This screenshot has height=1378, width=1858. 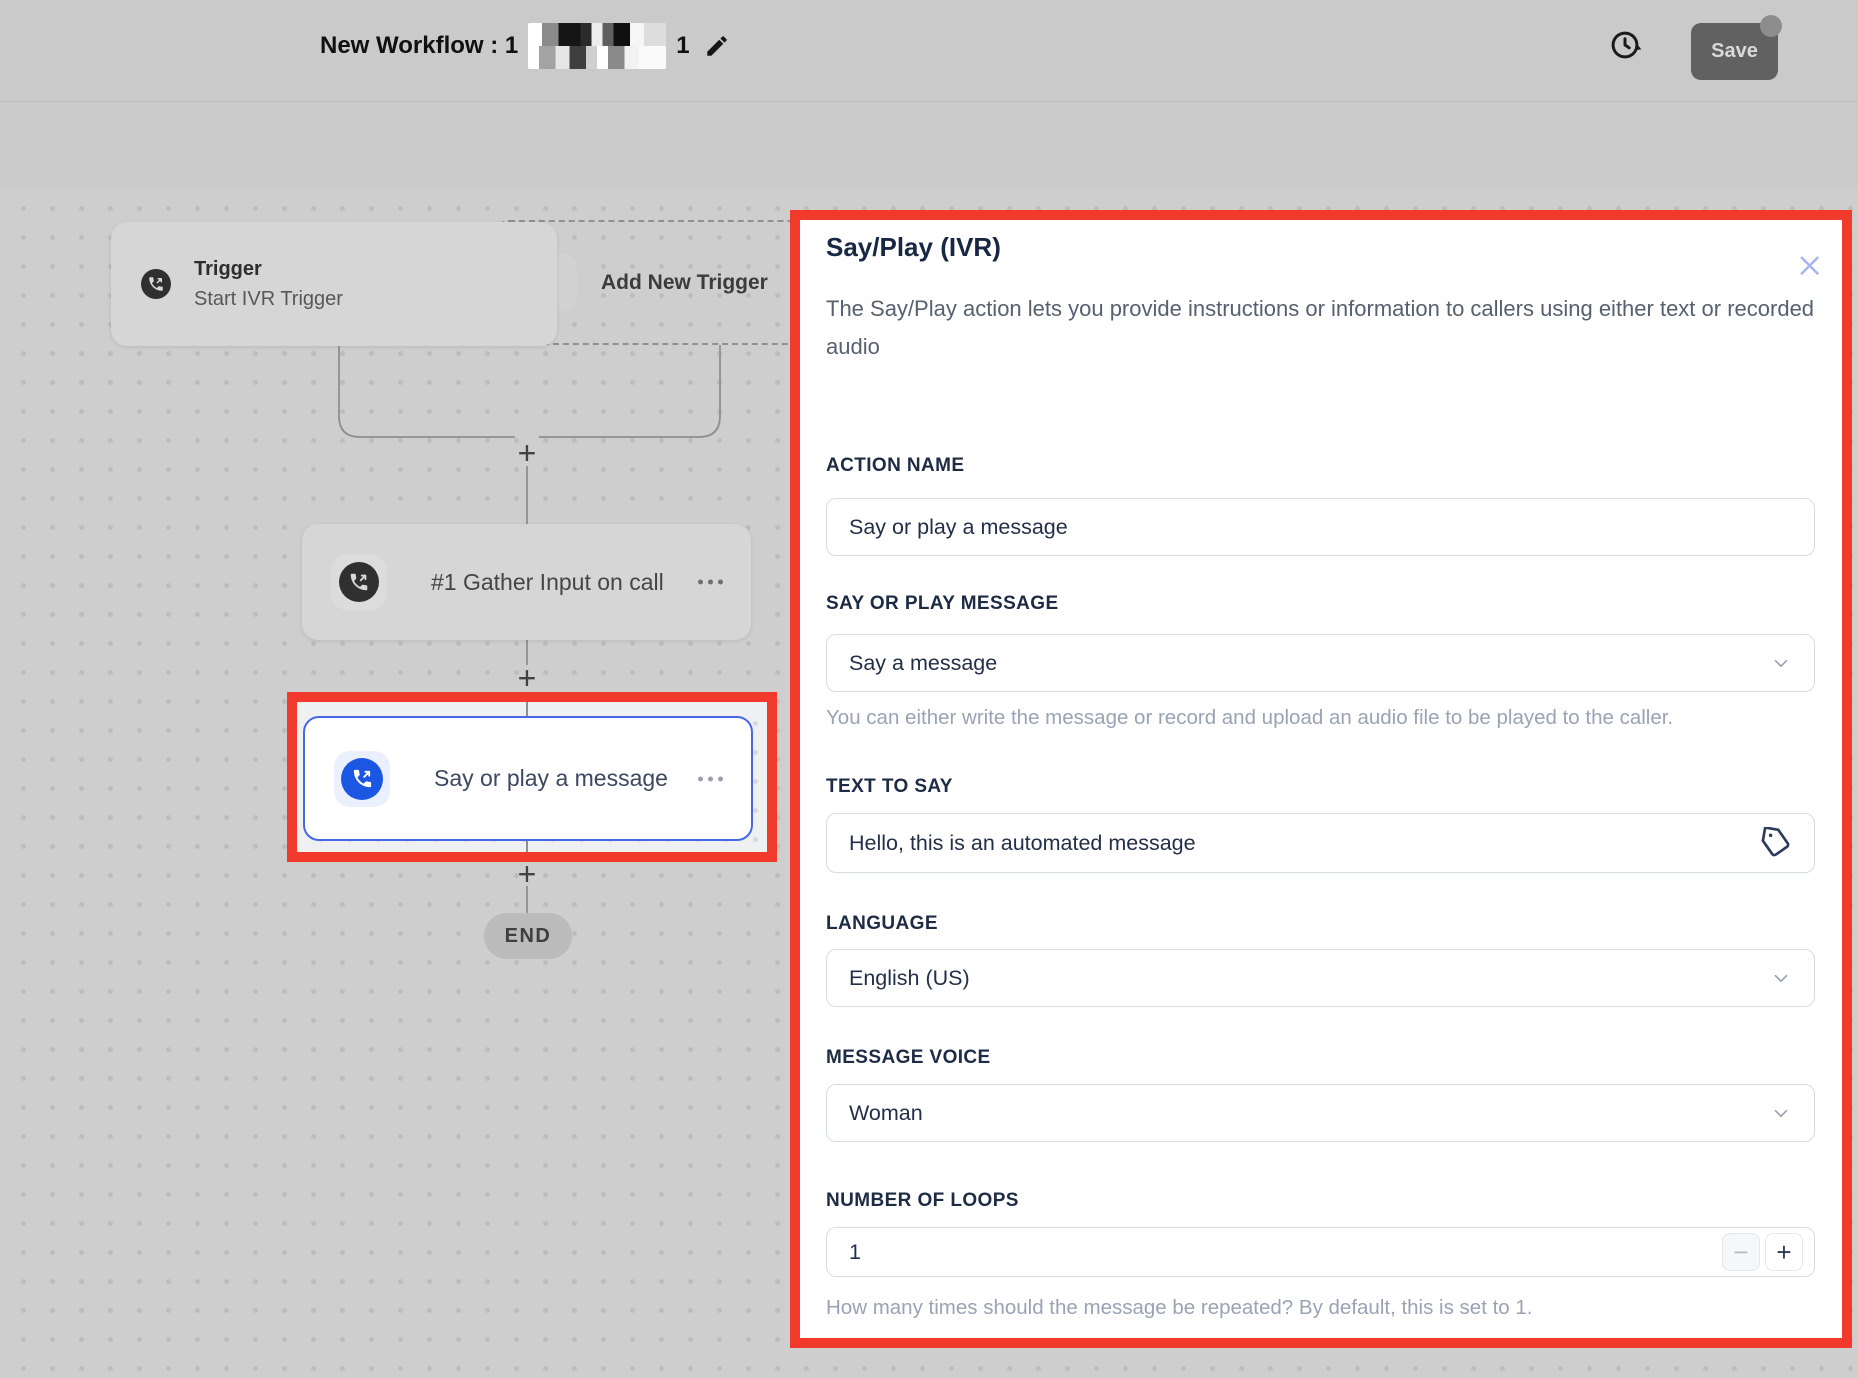 I want to click on language-value: English (US), so click(x=909, y=977).